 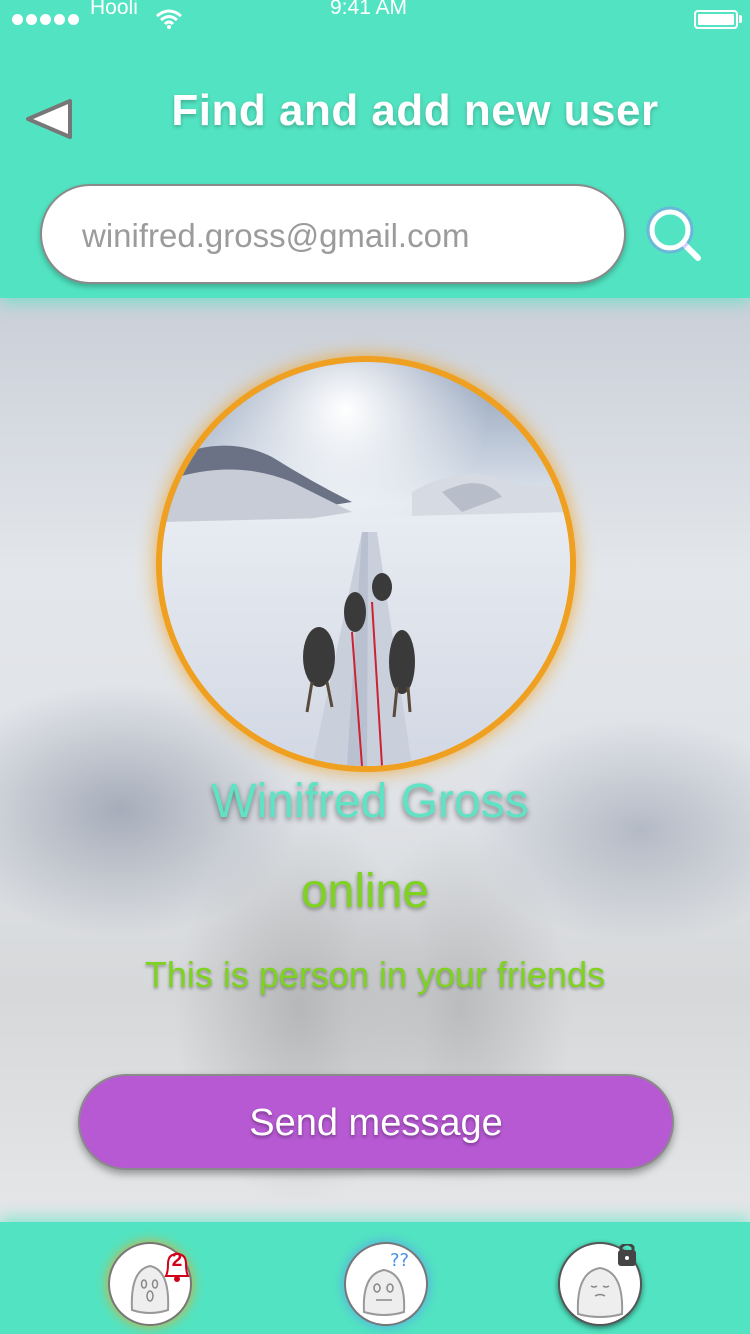 What do you see at coordinates (370, 801) in the screenshot?
I see `user-name: Winifred Gross` at bounding box center [370, 801].